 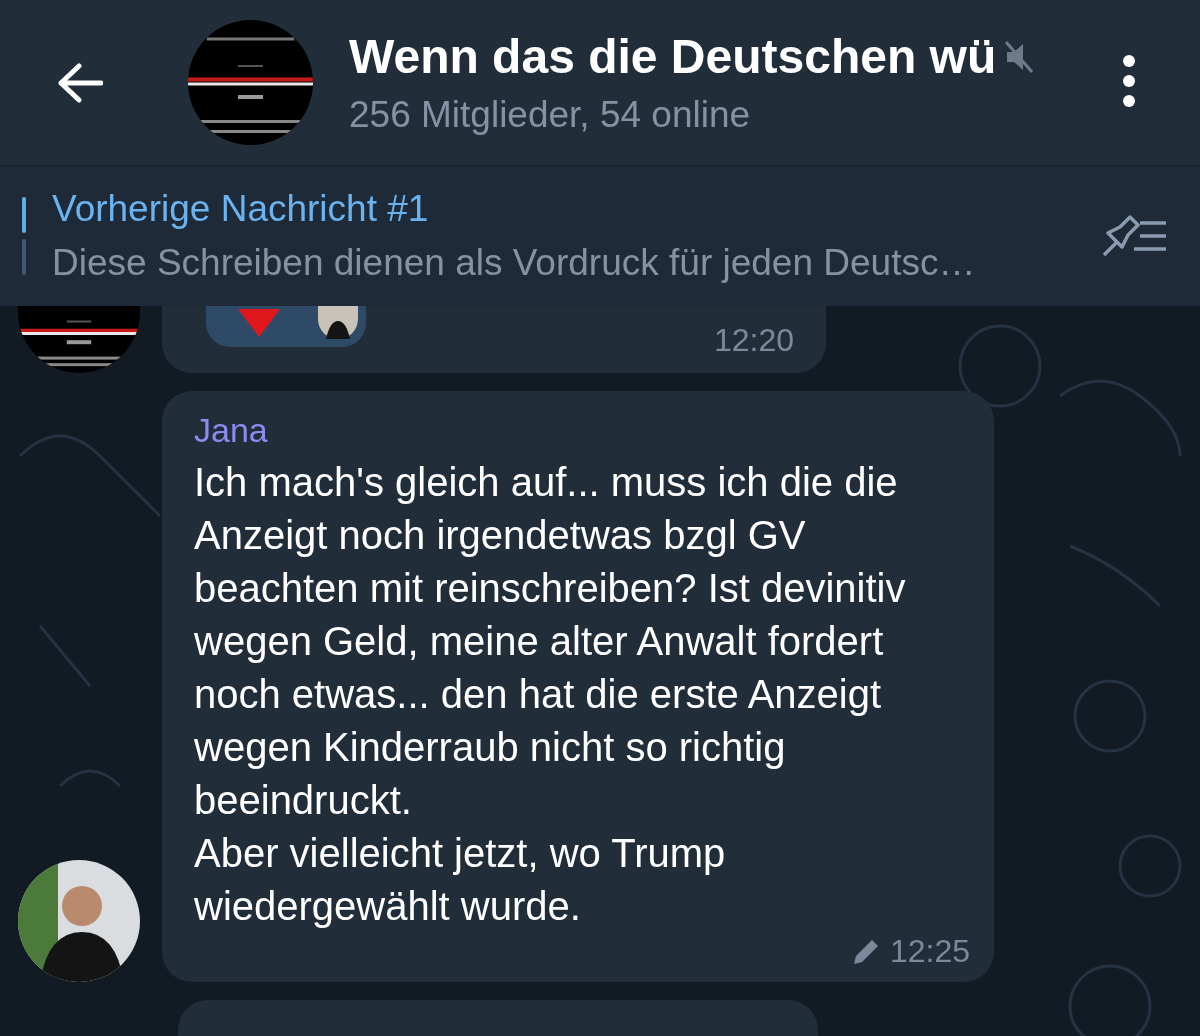 I want to click on group-title: Wenn das die Deutschen wü, so click(x=673, y=56).